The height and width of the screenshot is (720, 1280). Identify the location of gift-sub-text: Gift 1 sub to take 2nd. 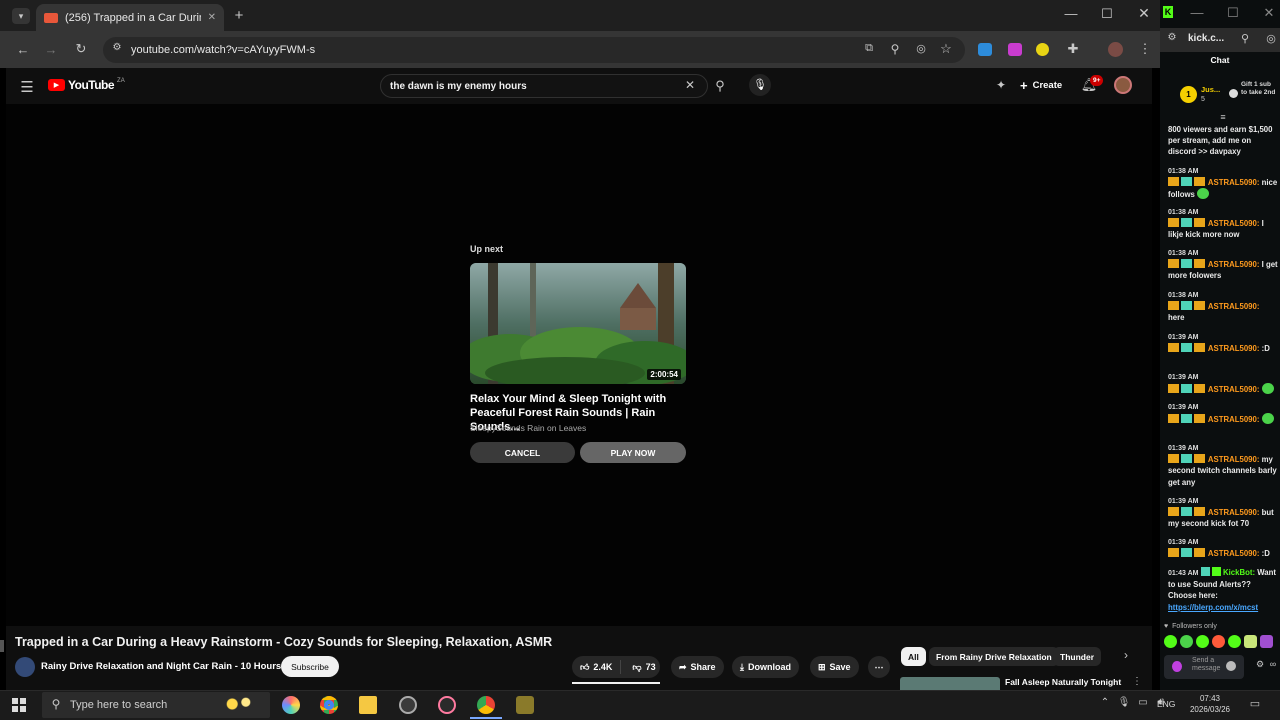
(1259, 88).